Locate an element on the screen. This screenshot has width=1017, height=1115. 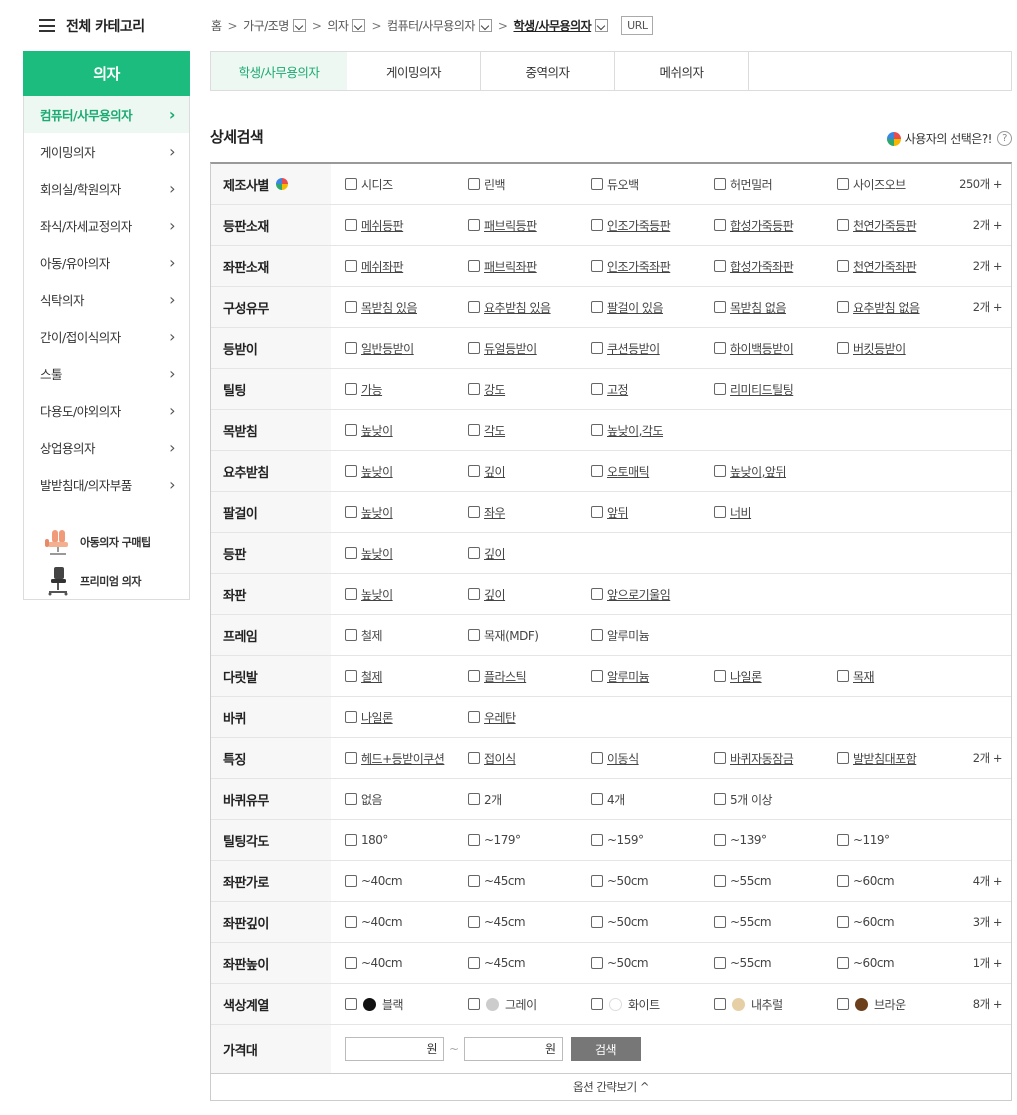
filter-option: ~55cm is located at coordinates (775, 881).